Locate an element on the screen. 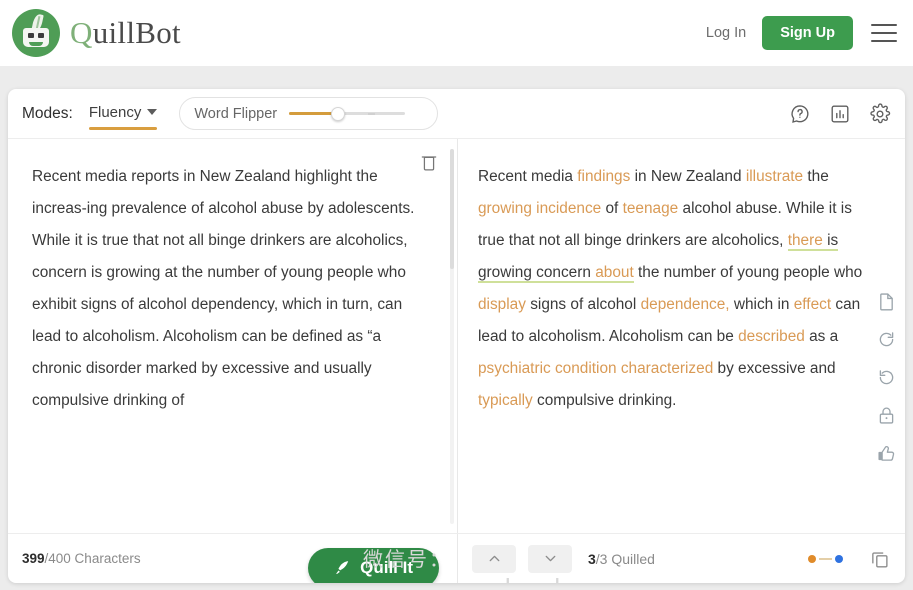 The width and height of the screenshot is (913, 590). brand-logo: QuillBot is located at coordinates (96, 33).